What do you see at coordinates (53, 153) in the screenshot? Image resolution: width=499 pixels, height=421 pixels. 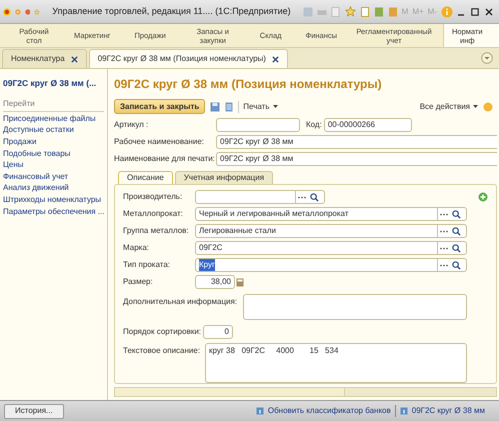 I see `nav-link: Подобные товары` at bounding box center [53, 153].